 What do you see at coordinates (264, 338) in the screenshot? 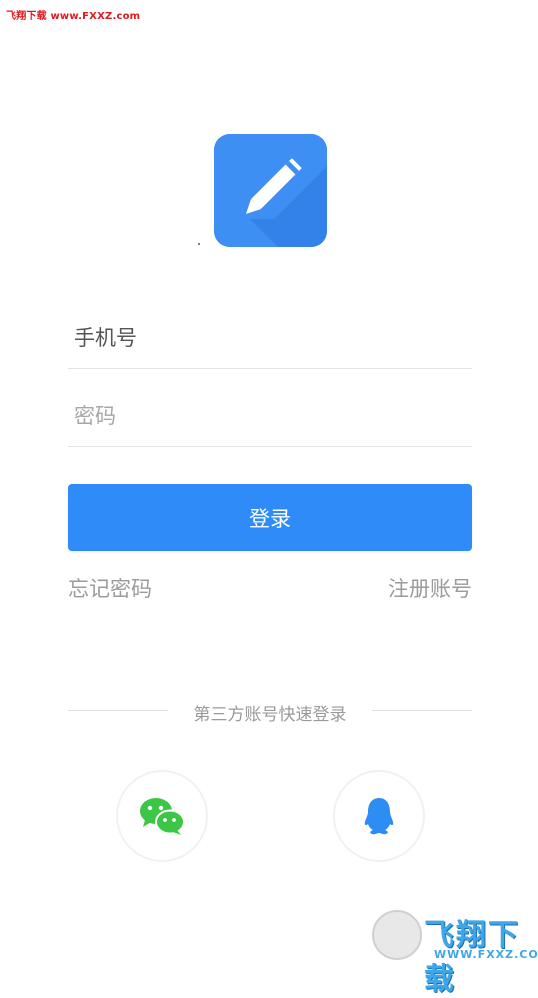
I see `phone-input` at bounding box center [264, 338].